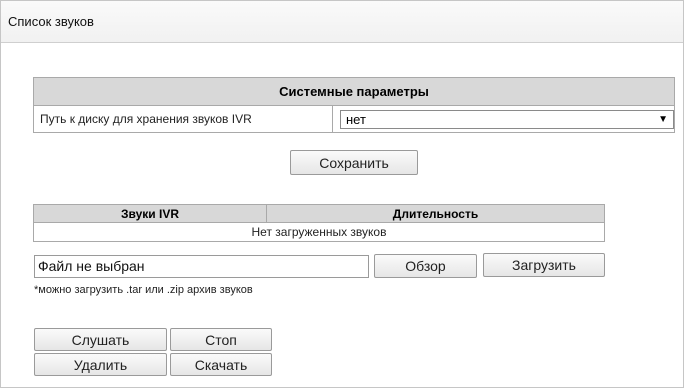 Image resolution: width=687 pixels, height=390 pixels. Describe the element at coordinates (319, 232) in the screenshot. I see `empty-sounds-row: Нет загруженных звуков` at that location.